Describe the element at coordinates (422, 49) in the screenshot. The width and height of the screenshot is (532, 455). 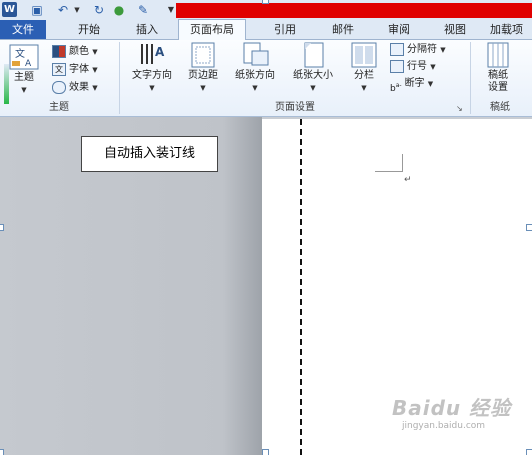
I see `breaks-label: 分隔符` at that location.